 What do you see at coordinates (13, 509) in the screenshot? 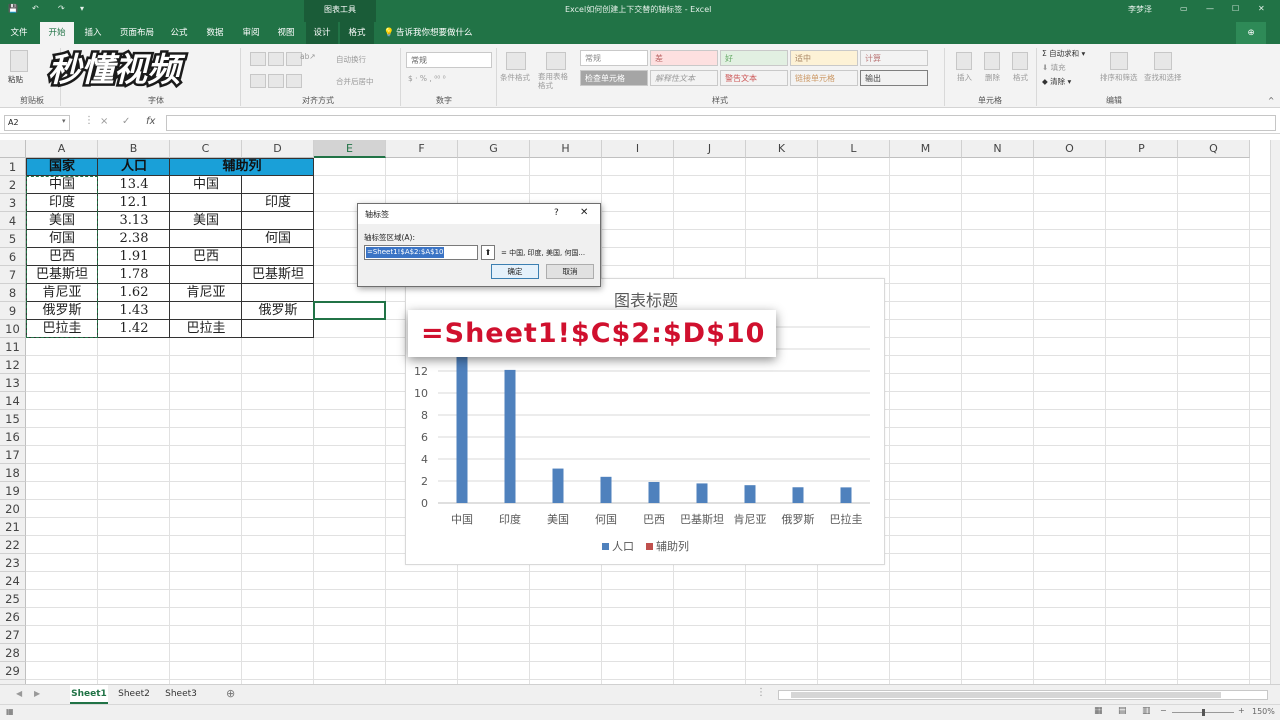
I see `row-header-20: 20` at bounding box center [13, 509].